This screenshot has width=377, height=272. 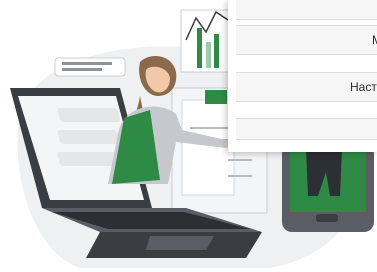 I want to click on phone-illustration, so click(x=328, y=188).